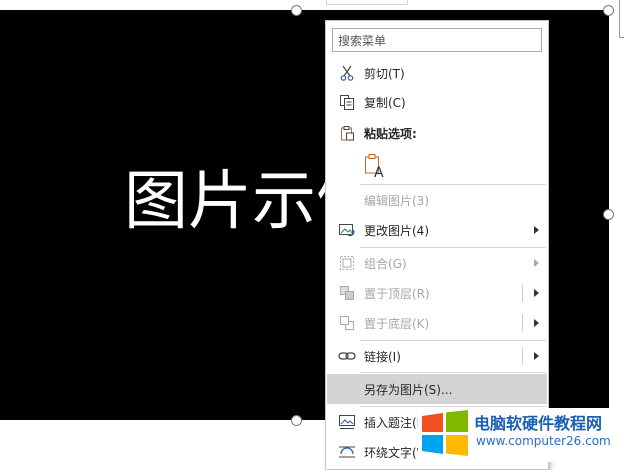 The image size is (624, 470). I want to click on menu-item-edit-picture: 编辑图片(3), so click(437, 200).